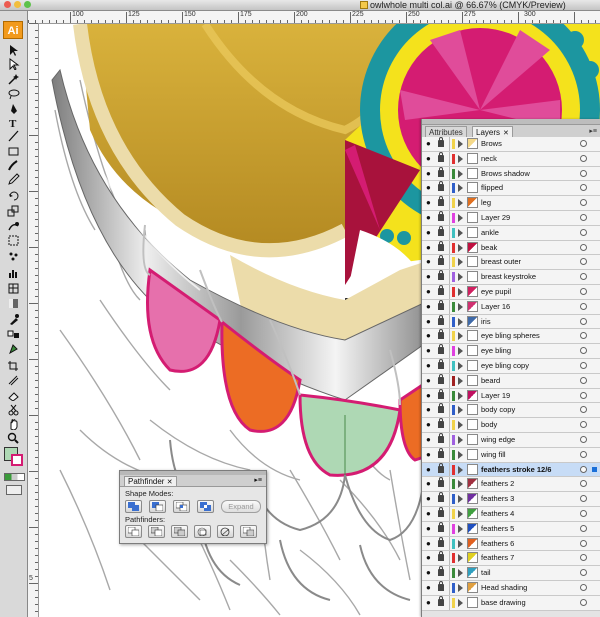 The height and width of the screenshot is (617, 600). Describe the element at coordinates (511, 381) in the screenshot. I see `layer-row: ● beard` at that location.